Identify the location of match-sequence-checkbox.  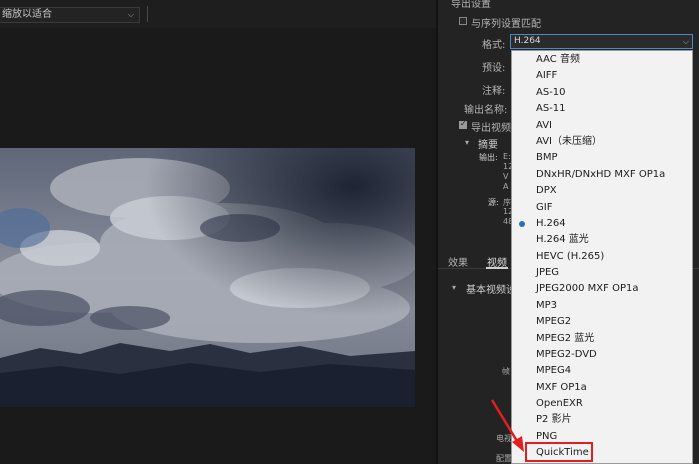
(463, 21).